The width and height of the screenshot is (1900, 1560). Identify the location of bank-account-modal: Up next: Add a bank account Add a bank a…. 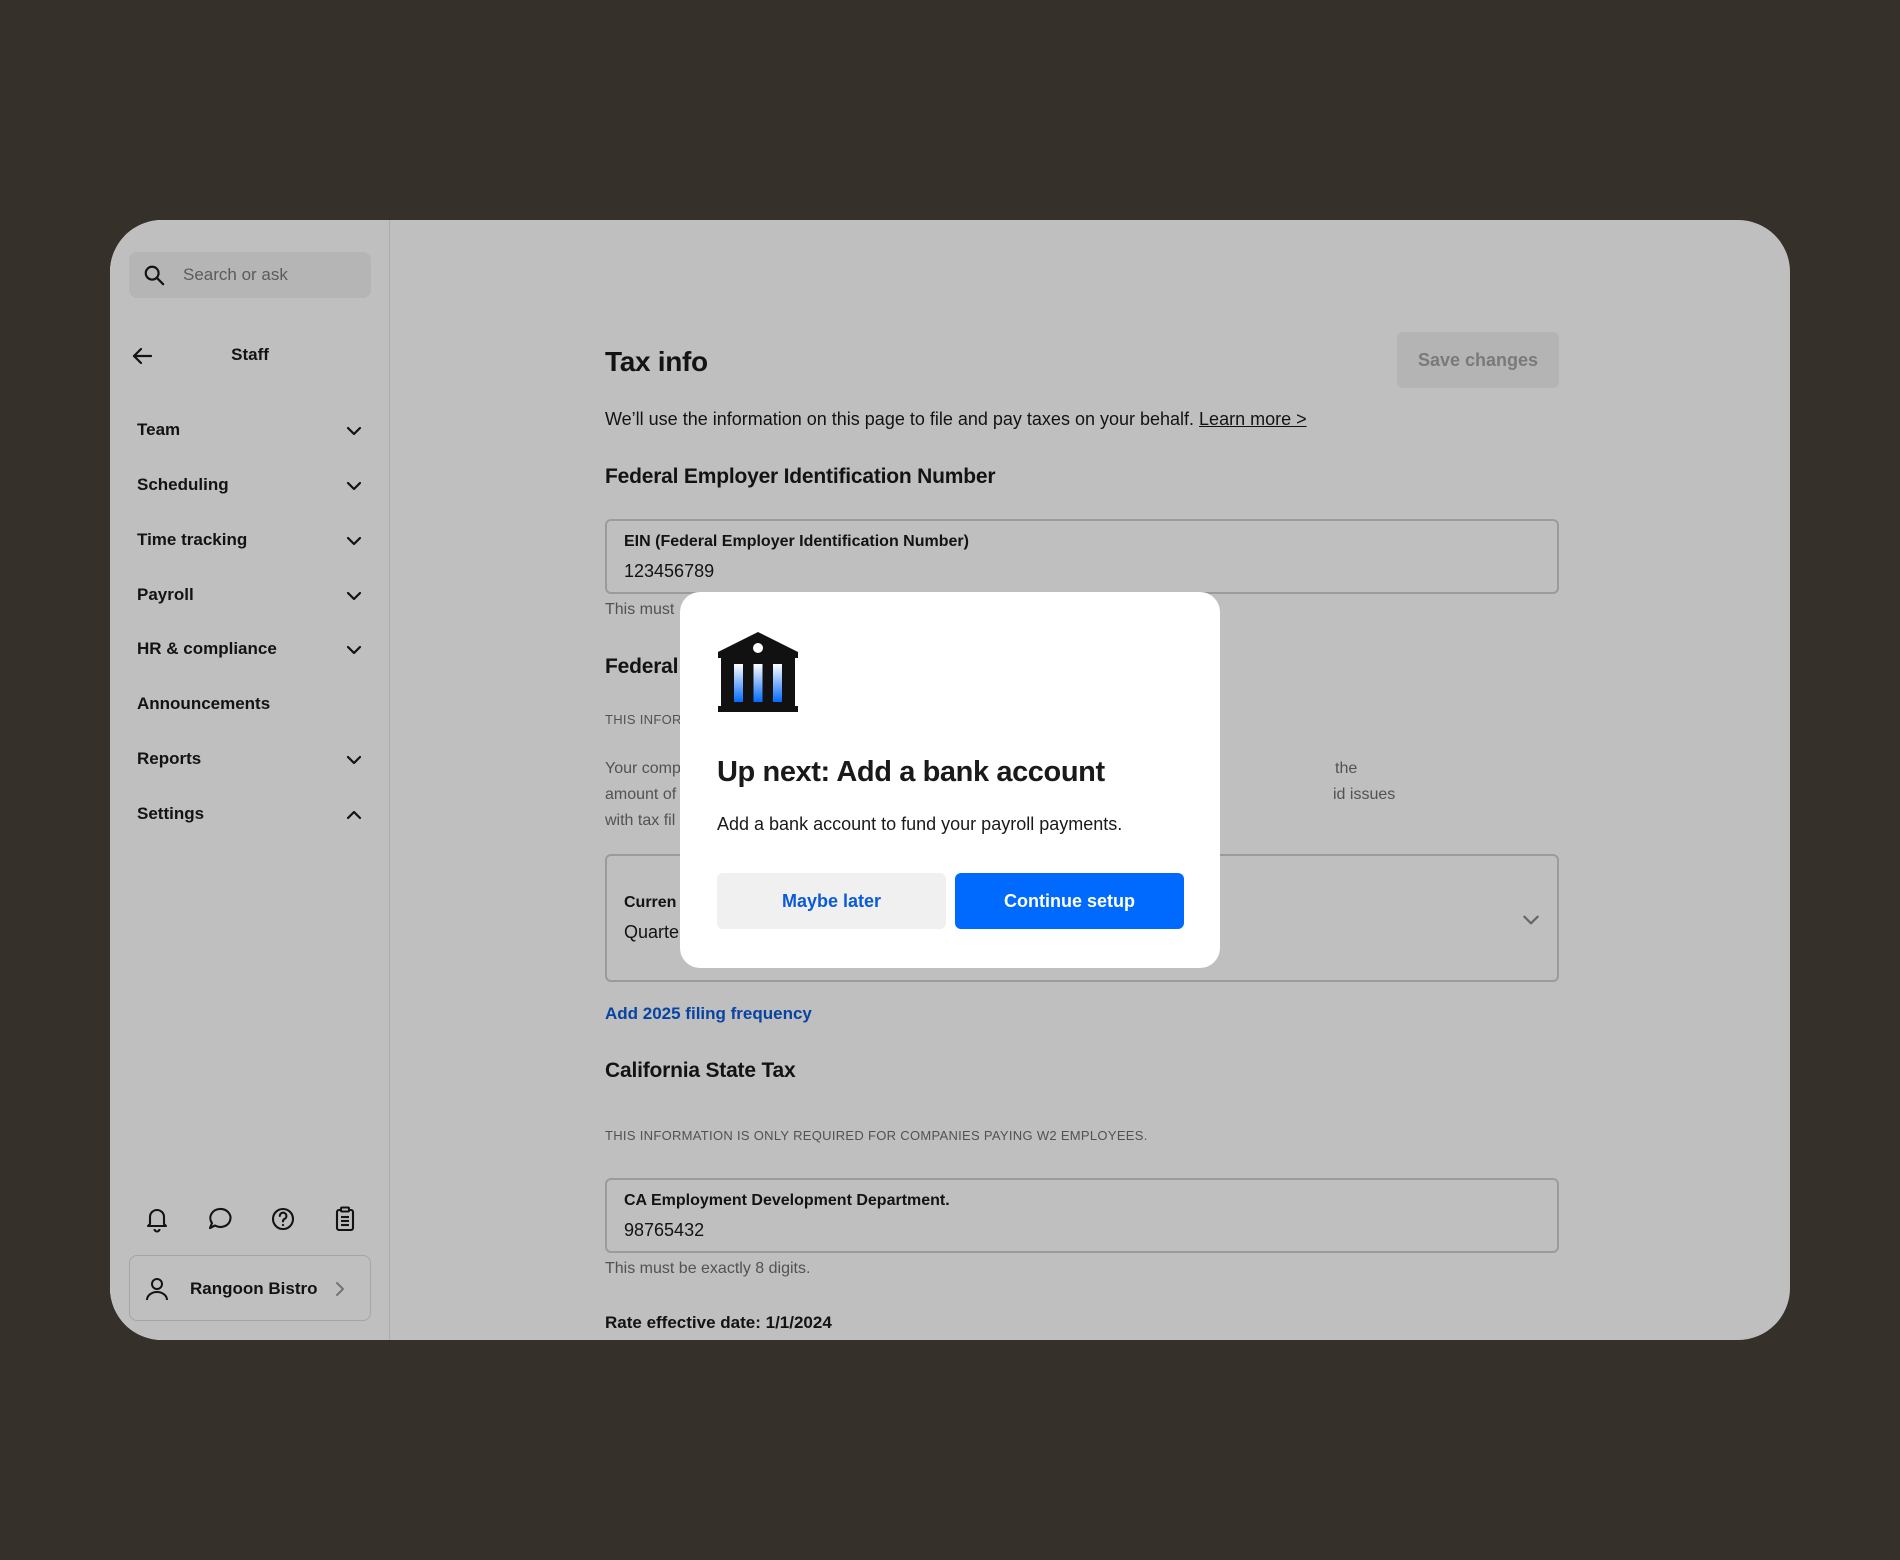
(950, 780).